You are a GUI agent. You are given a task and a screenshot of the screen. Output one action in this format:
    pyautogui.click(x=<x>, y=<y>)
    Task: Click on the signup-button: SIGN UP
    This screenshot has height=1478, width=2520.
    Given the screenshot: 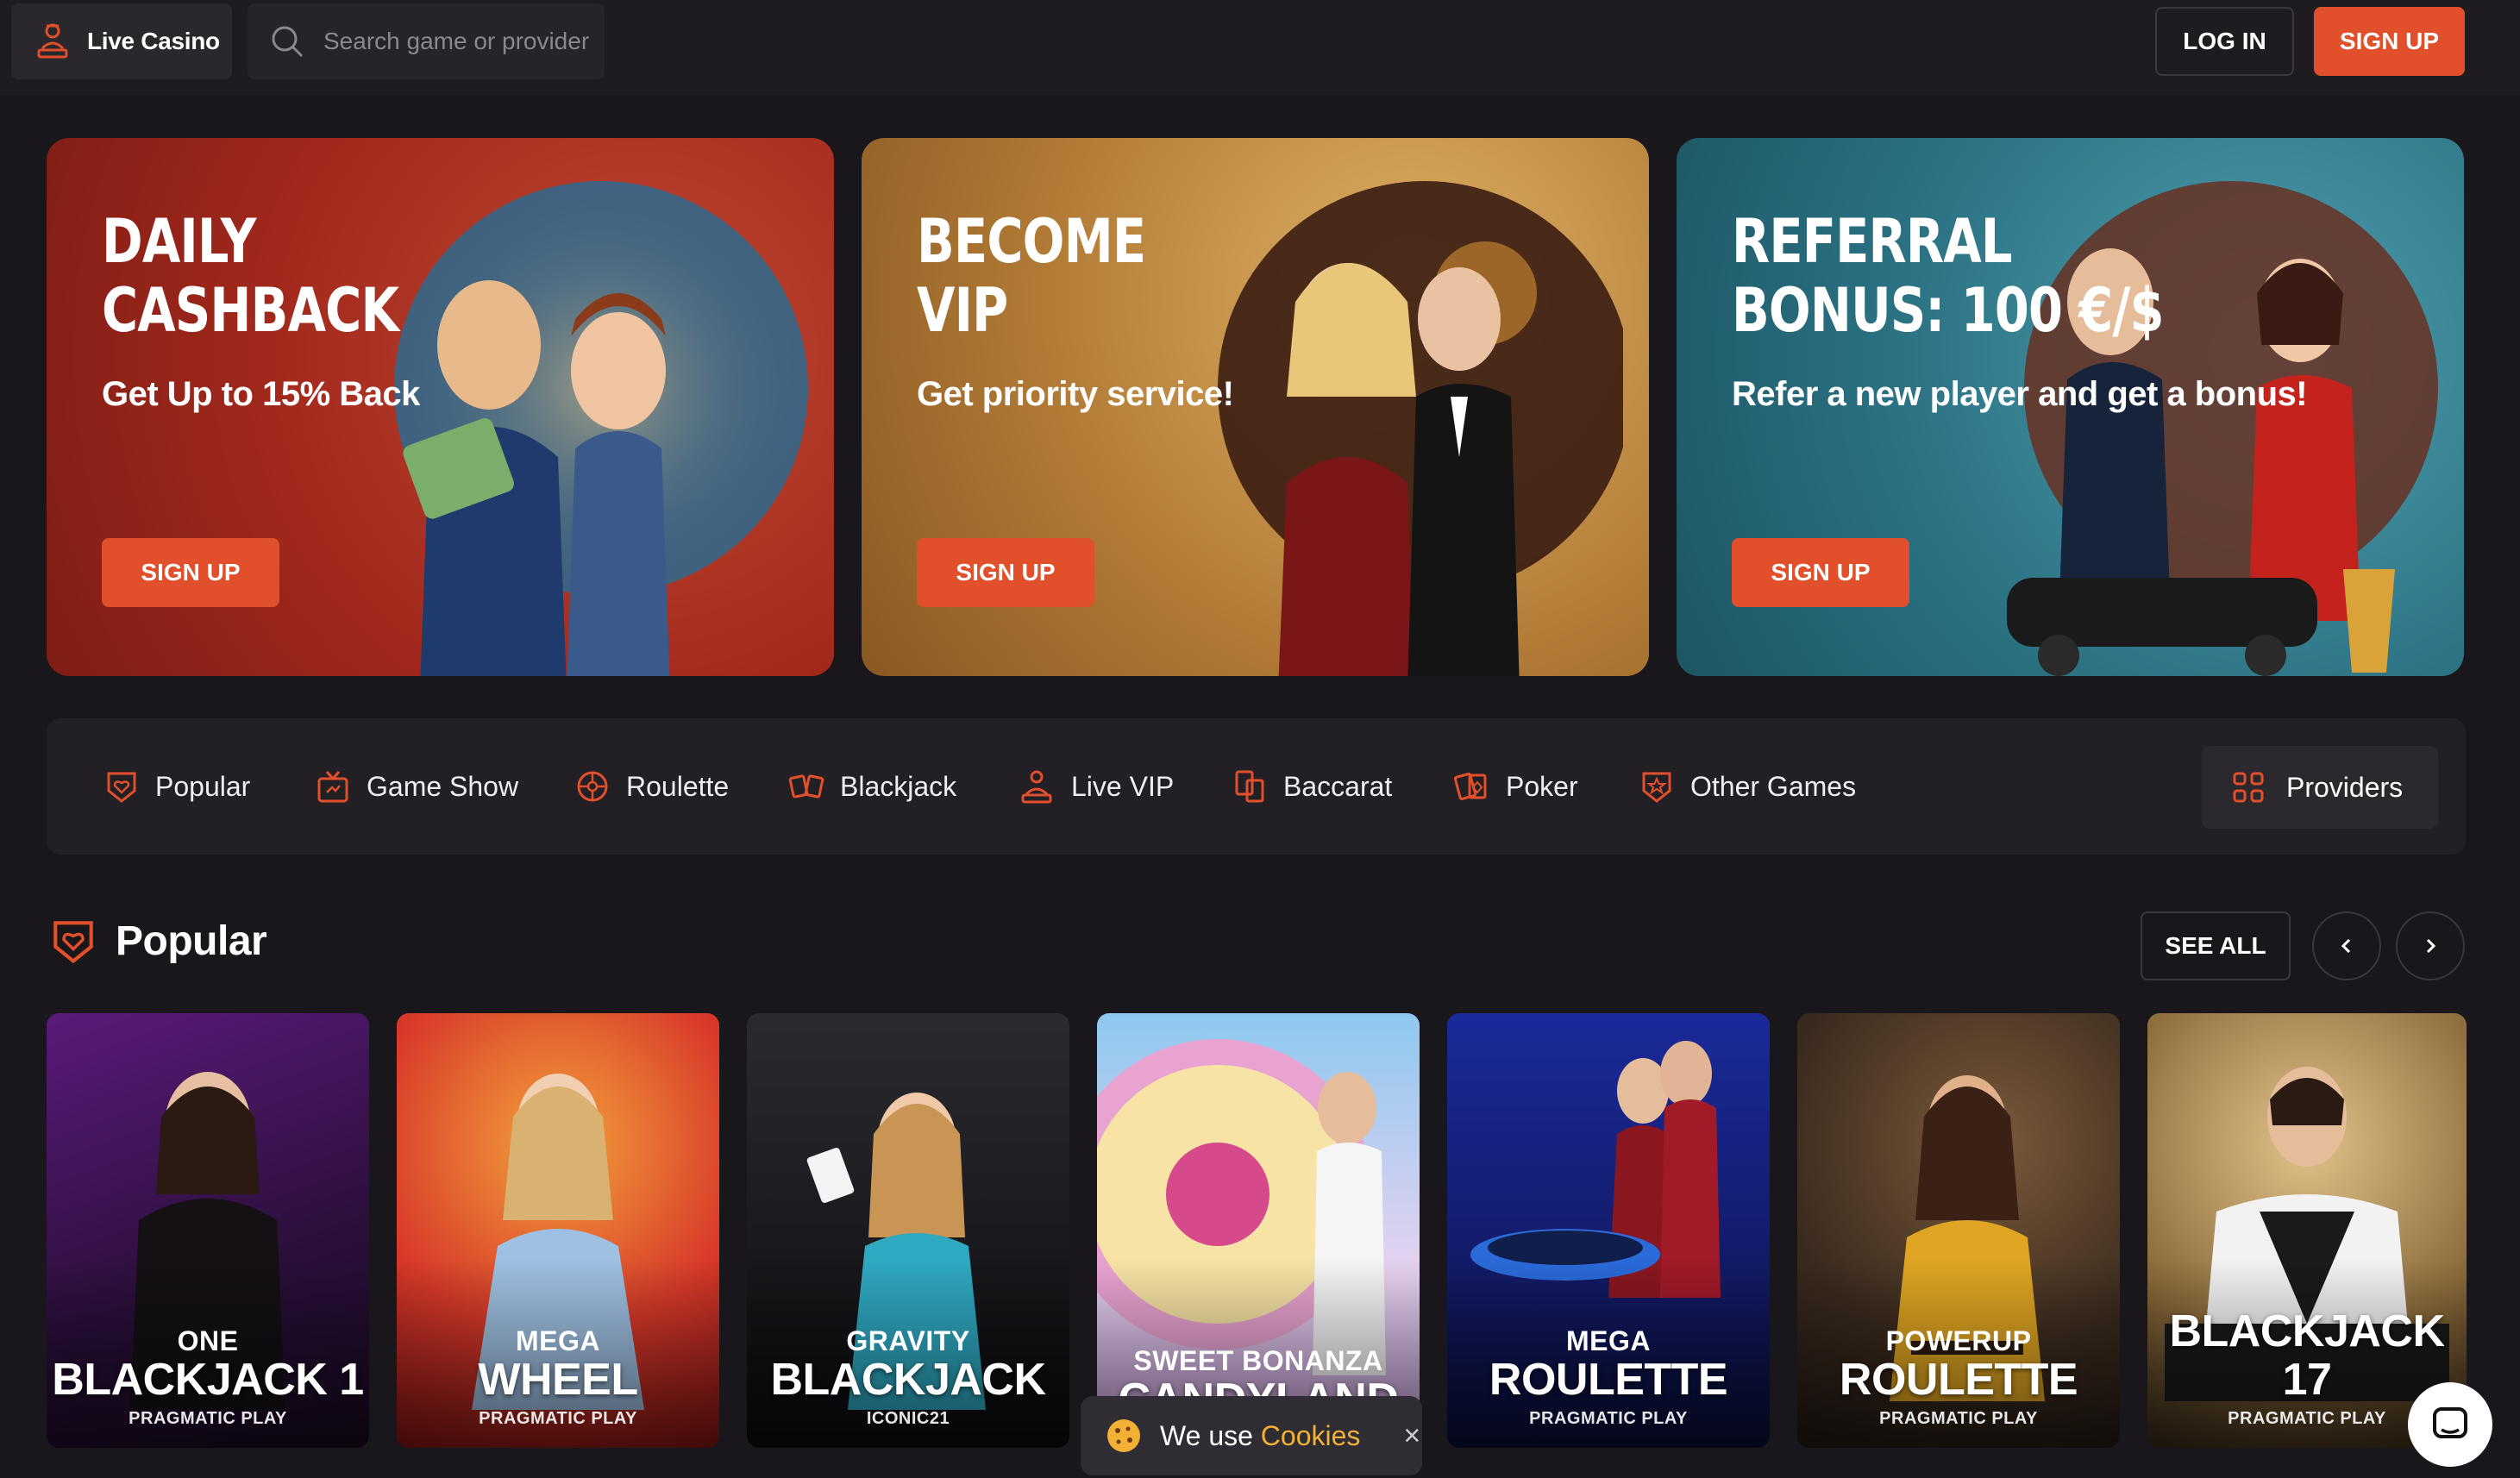 What is the action you would take?
    pyautogui.click(x=2389, y=41)
    